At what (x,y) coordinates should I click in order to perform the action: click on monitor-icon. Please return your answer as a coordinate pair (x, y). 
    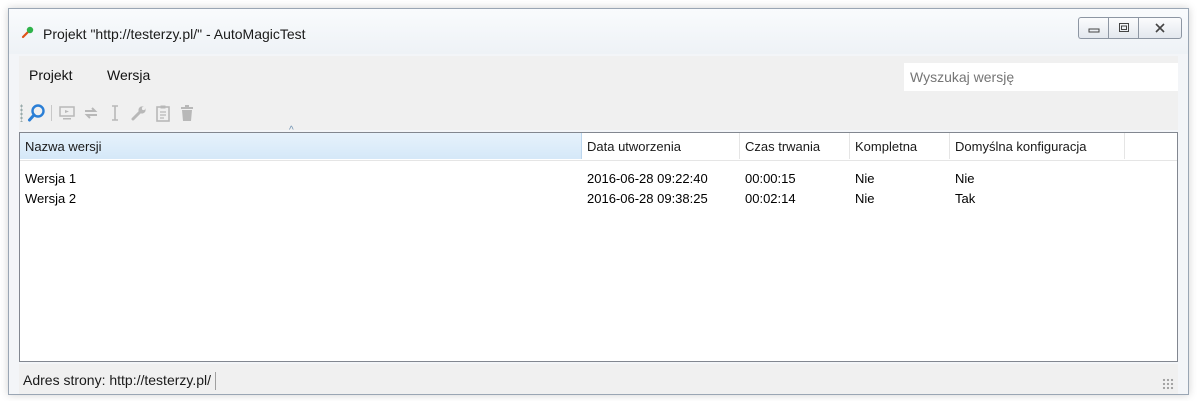
    Looking at the image, I should click on (67, 113).